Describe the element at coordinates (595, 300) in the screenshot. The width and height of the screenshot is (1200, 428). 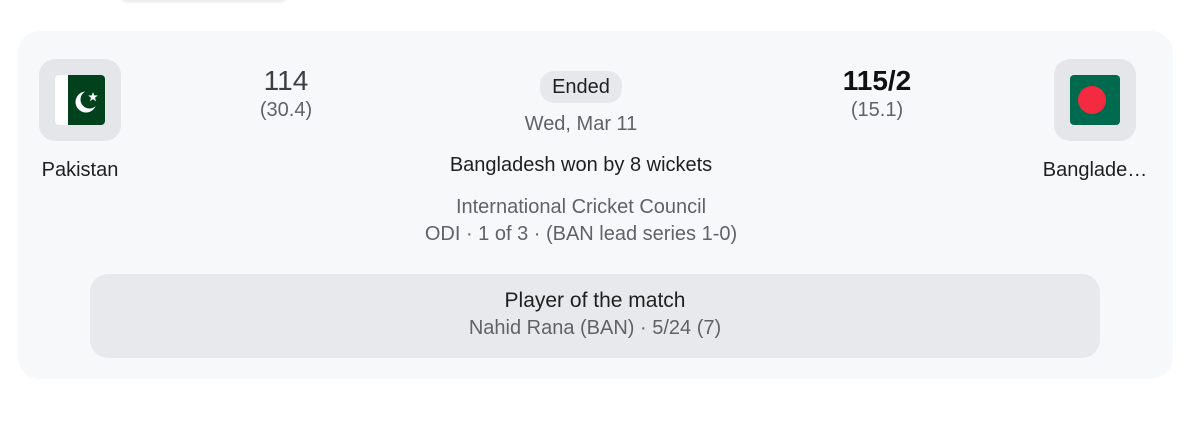
I see `player-of-match-title: Player of the match` at that location.